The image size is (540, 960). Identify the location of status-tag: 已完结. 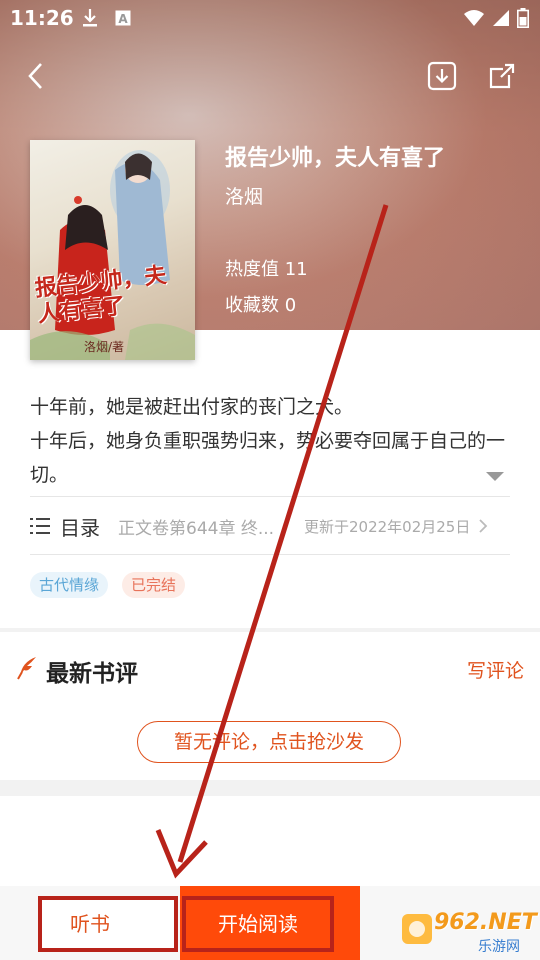
(154, 585).